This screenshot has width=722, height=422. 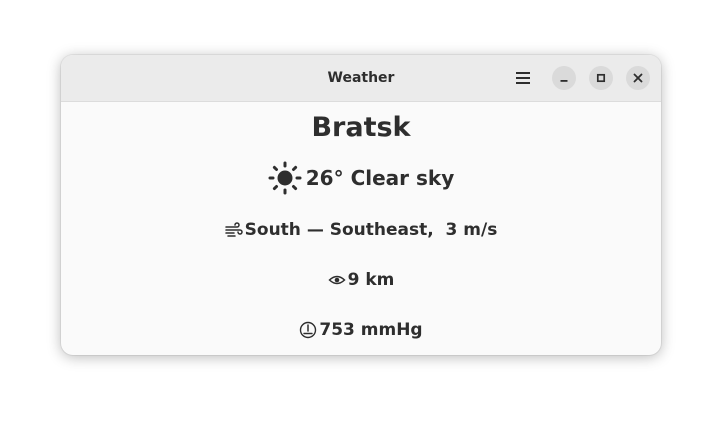 I want to click on temperature-row: 26° Clear sky, so click(x=361, y=178).